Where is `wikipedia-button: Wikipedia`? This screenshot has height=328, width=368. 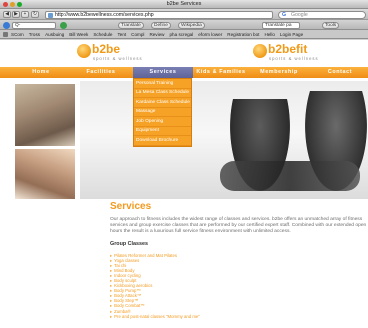 wikipedia-button: Wikipedia is located at coordinates (191, 25).